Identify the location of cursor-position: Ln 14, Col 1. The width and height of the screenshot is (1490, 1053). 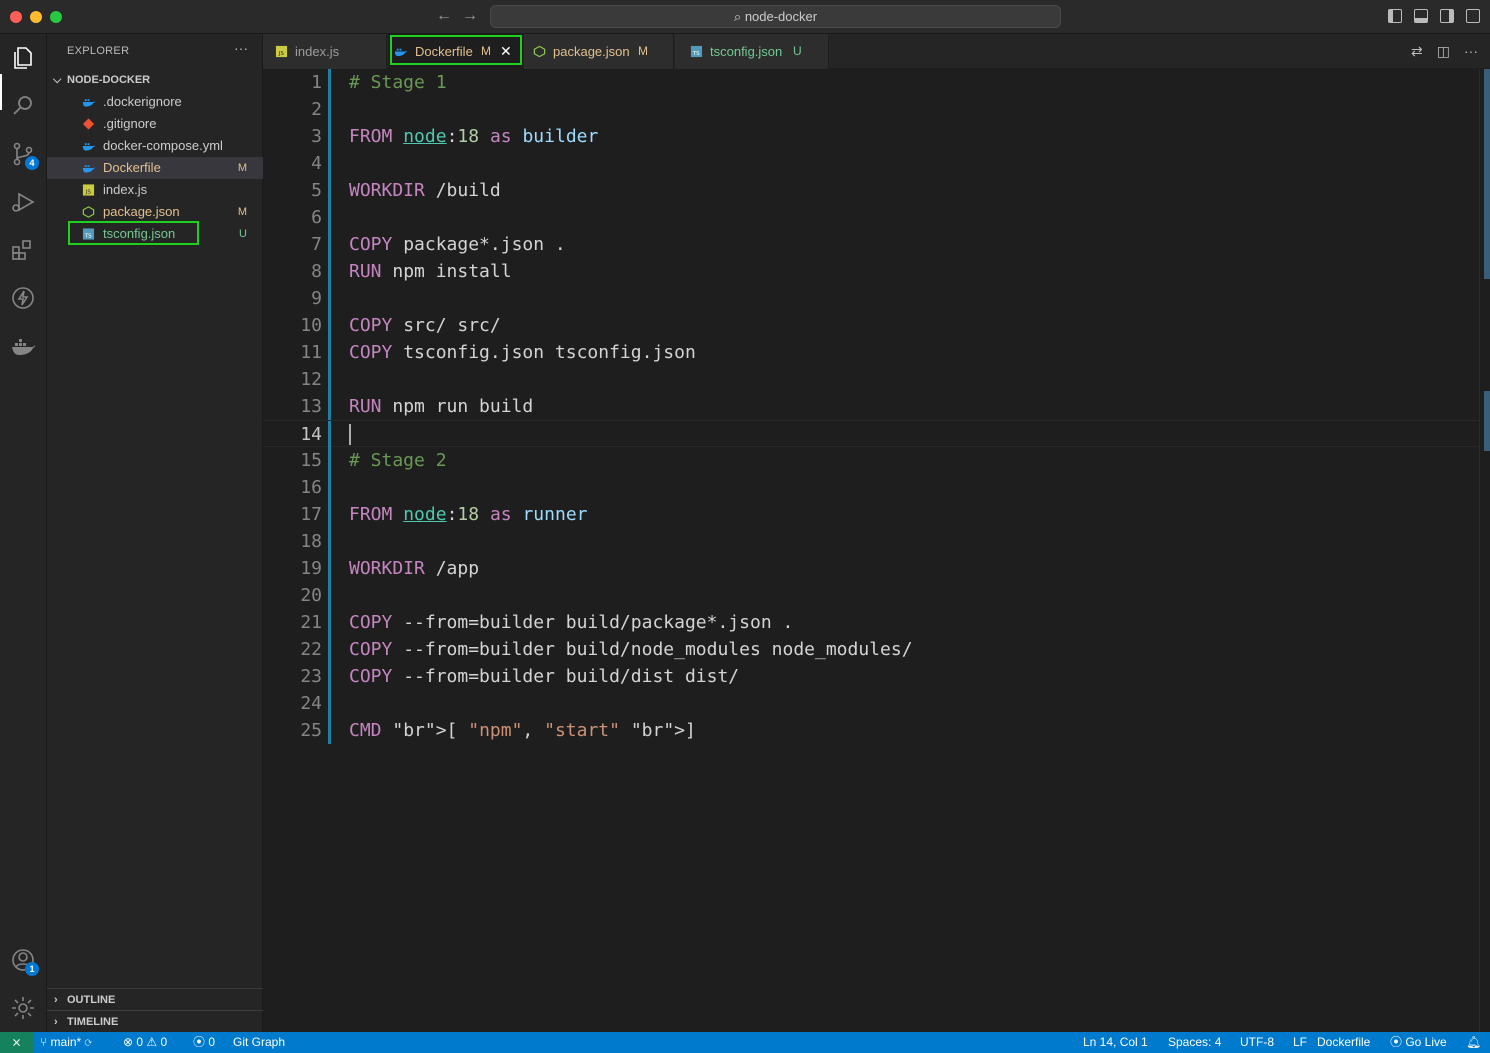
(1115, 1042).